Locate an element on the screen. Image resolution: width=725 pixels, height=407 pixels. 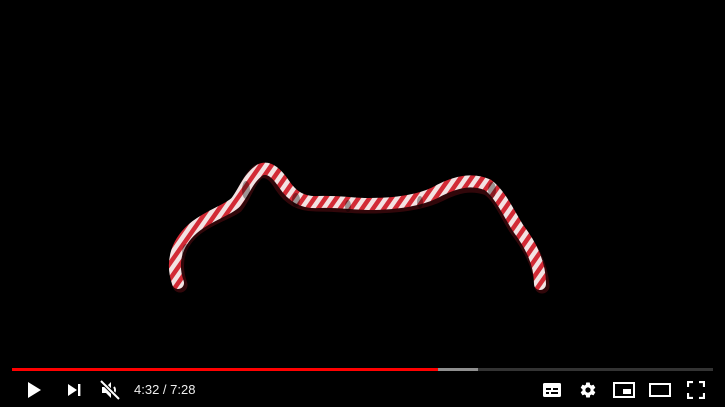
settings-button is located at coordinates (588, 390).